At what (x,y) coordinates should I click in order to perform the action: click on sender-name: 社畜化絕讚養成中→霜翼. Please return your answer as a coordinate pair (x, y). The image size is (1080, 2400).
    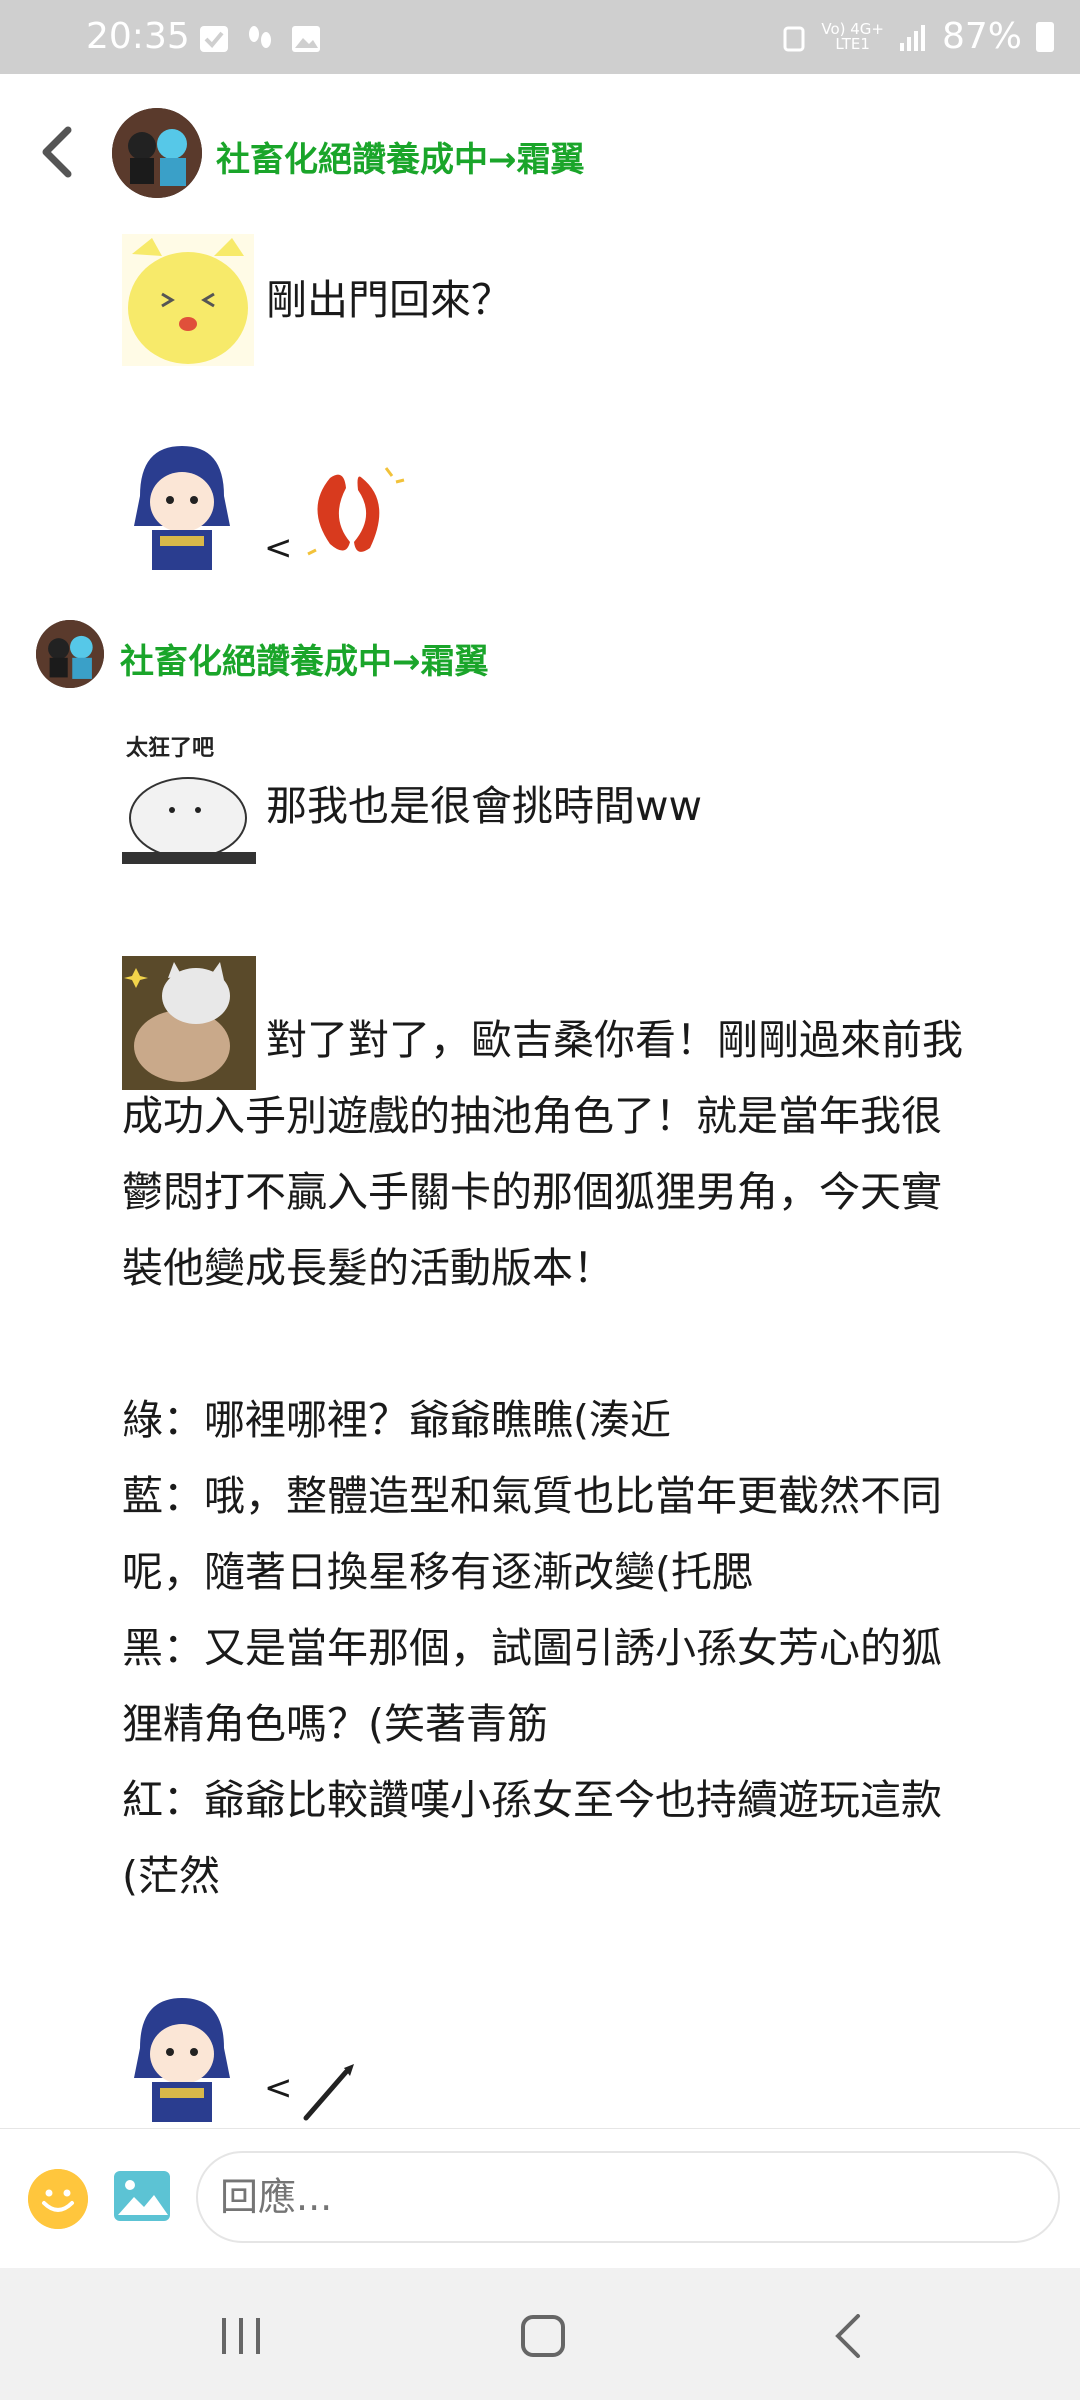
    Looking at the image, I should click on (304, 658).